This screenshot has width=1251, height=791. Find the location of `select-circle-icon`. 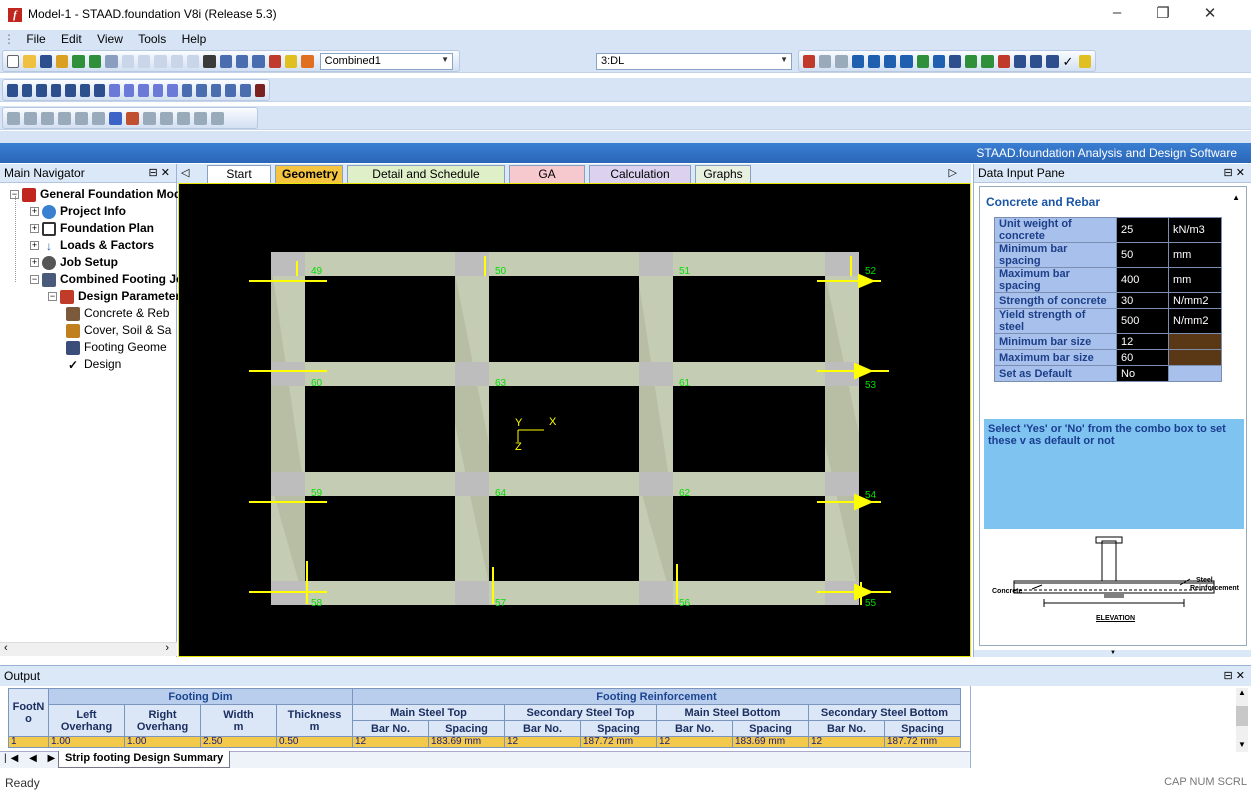

select-circle-icon is located at coordinates (200, 118).